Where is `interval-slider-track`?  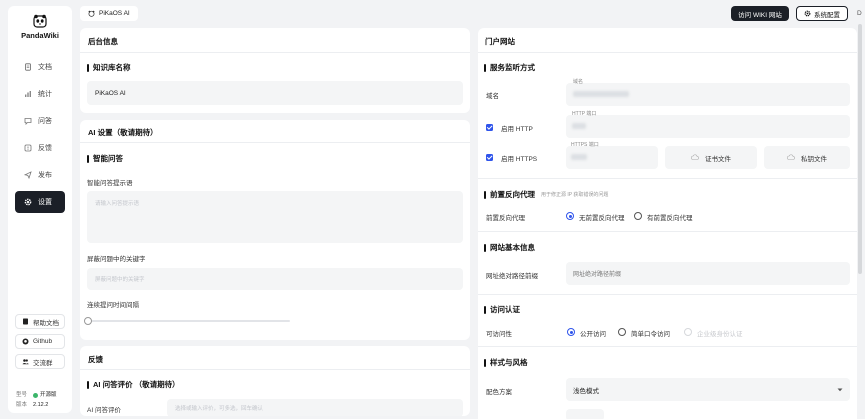 interval-slider-track is located at coordinates (189, 321).